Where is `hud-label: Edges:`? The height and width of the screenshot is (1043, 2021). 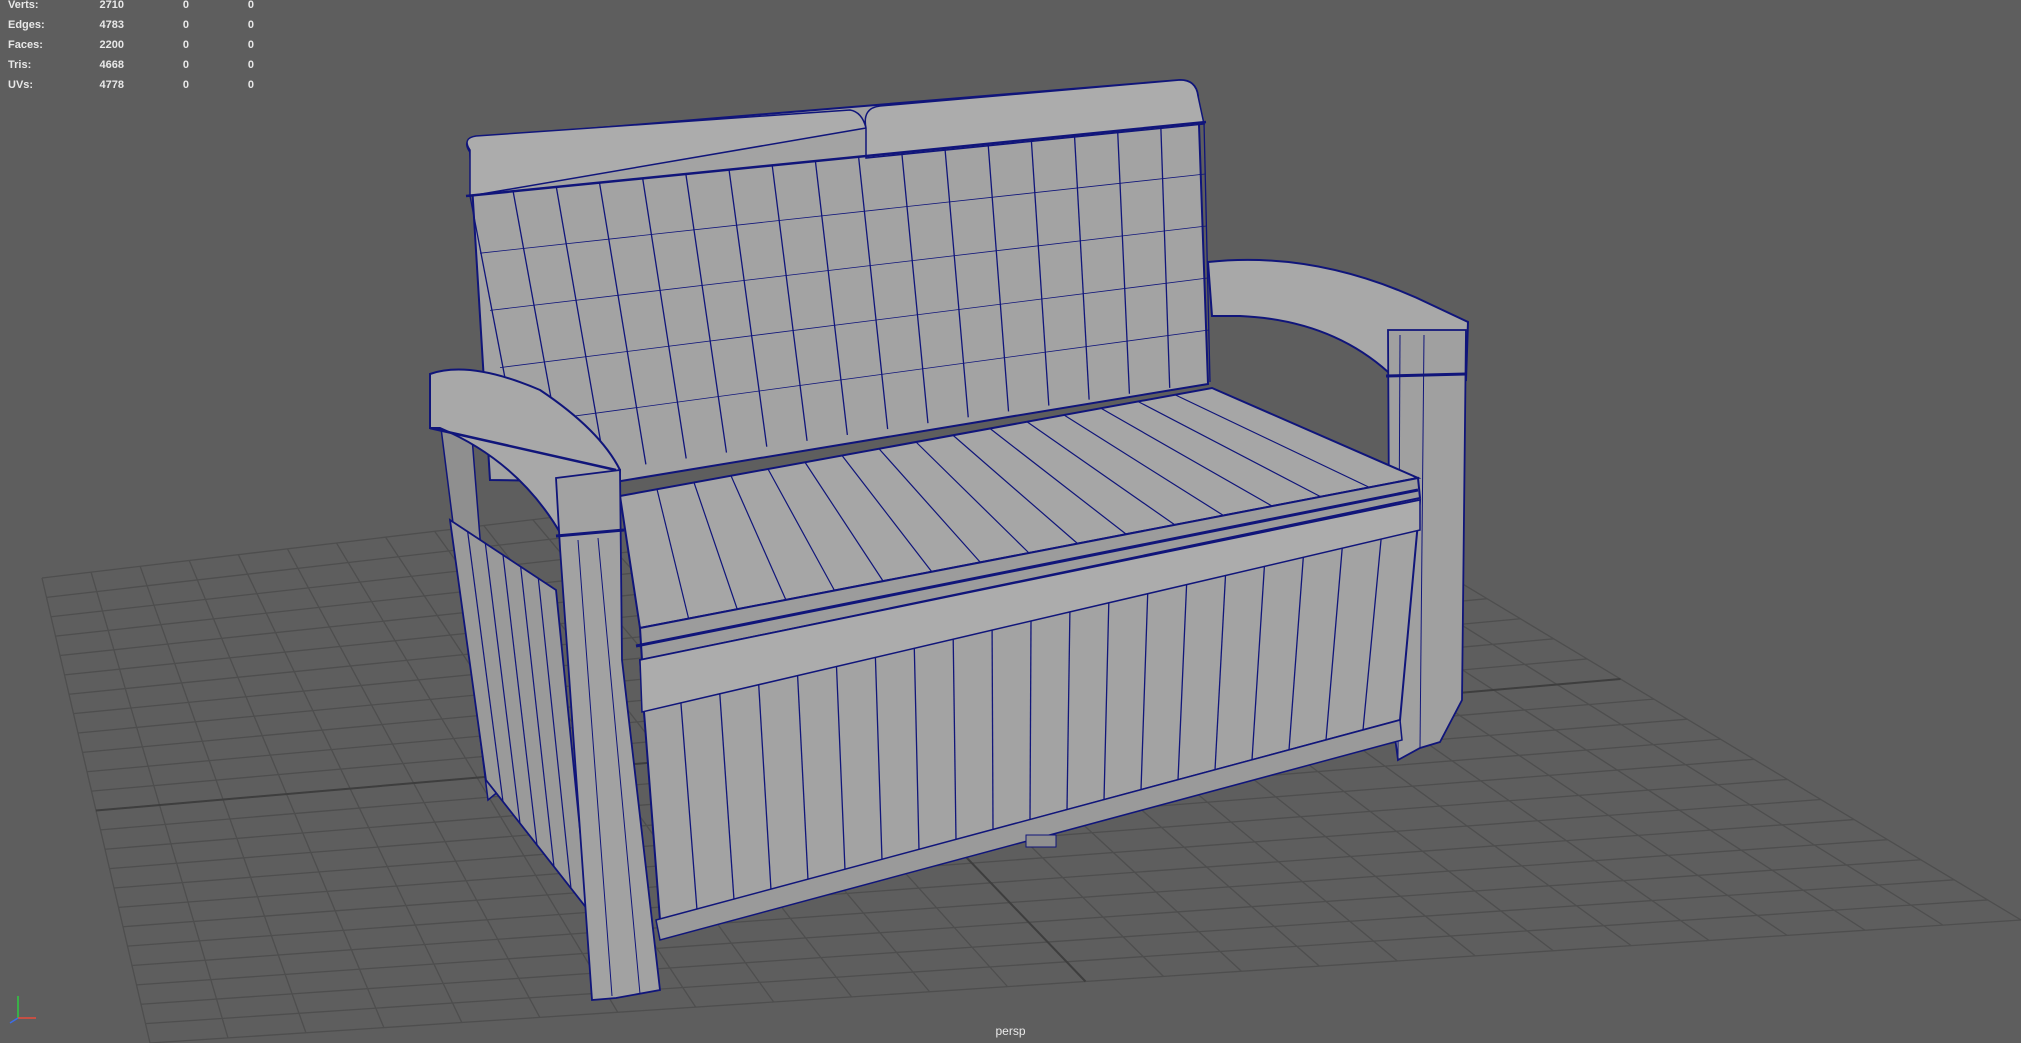 hud-label: Edges: is located at coordinates (26, 25).